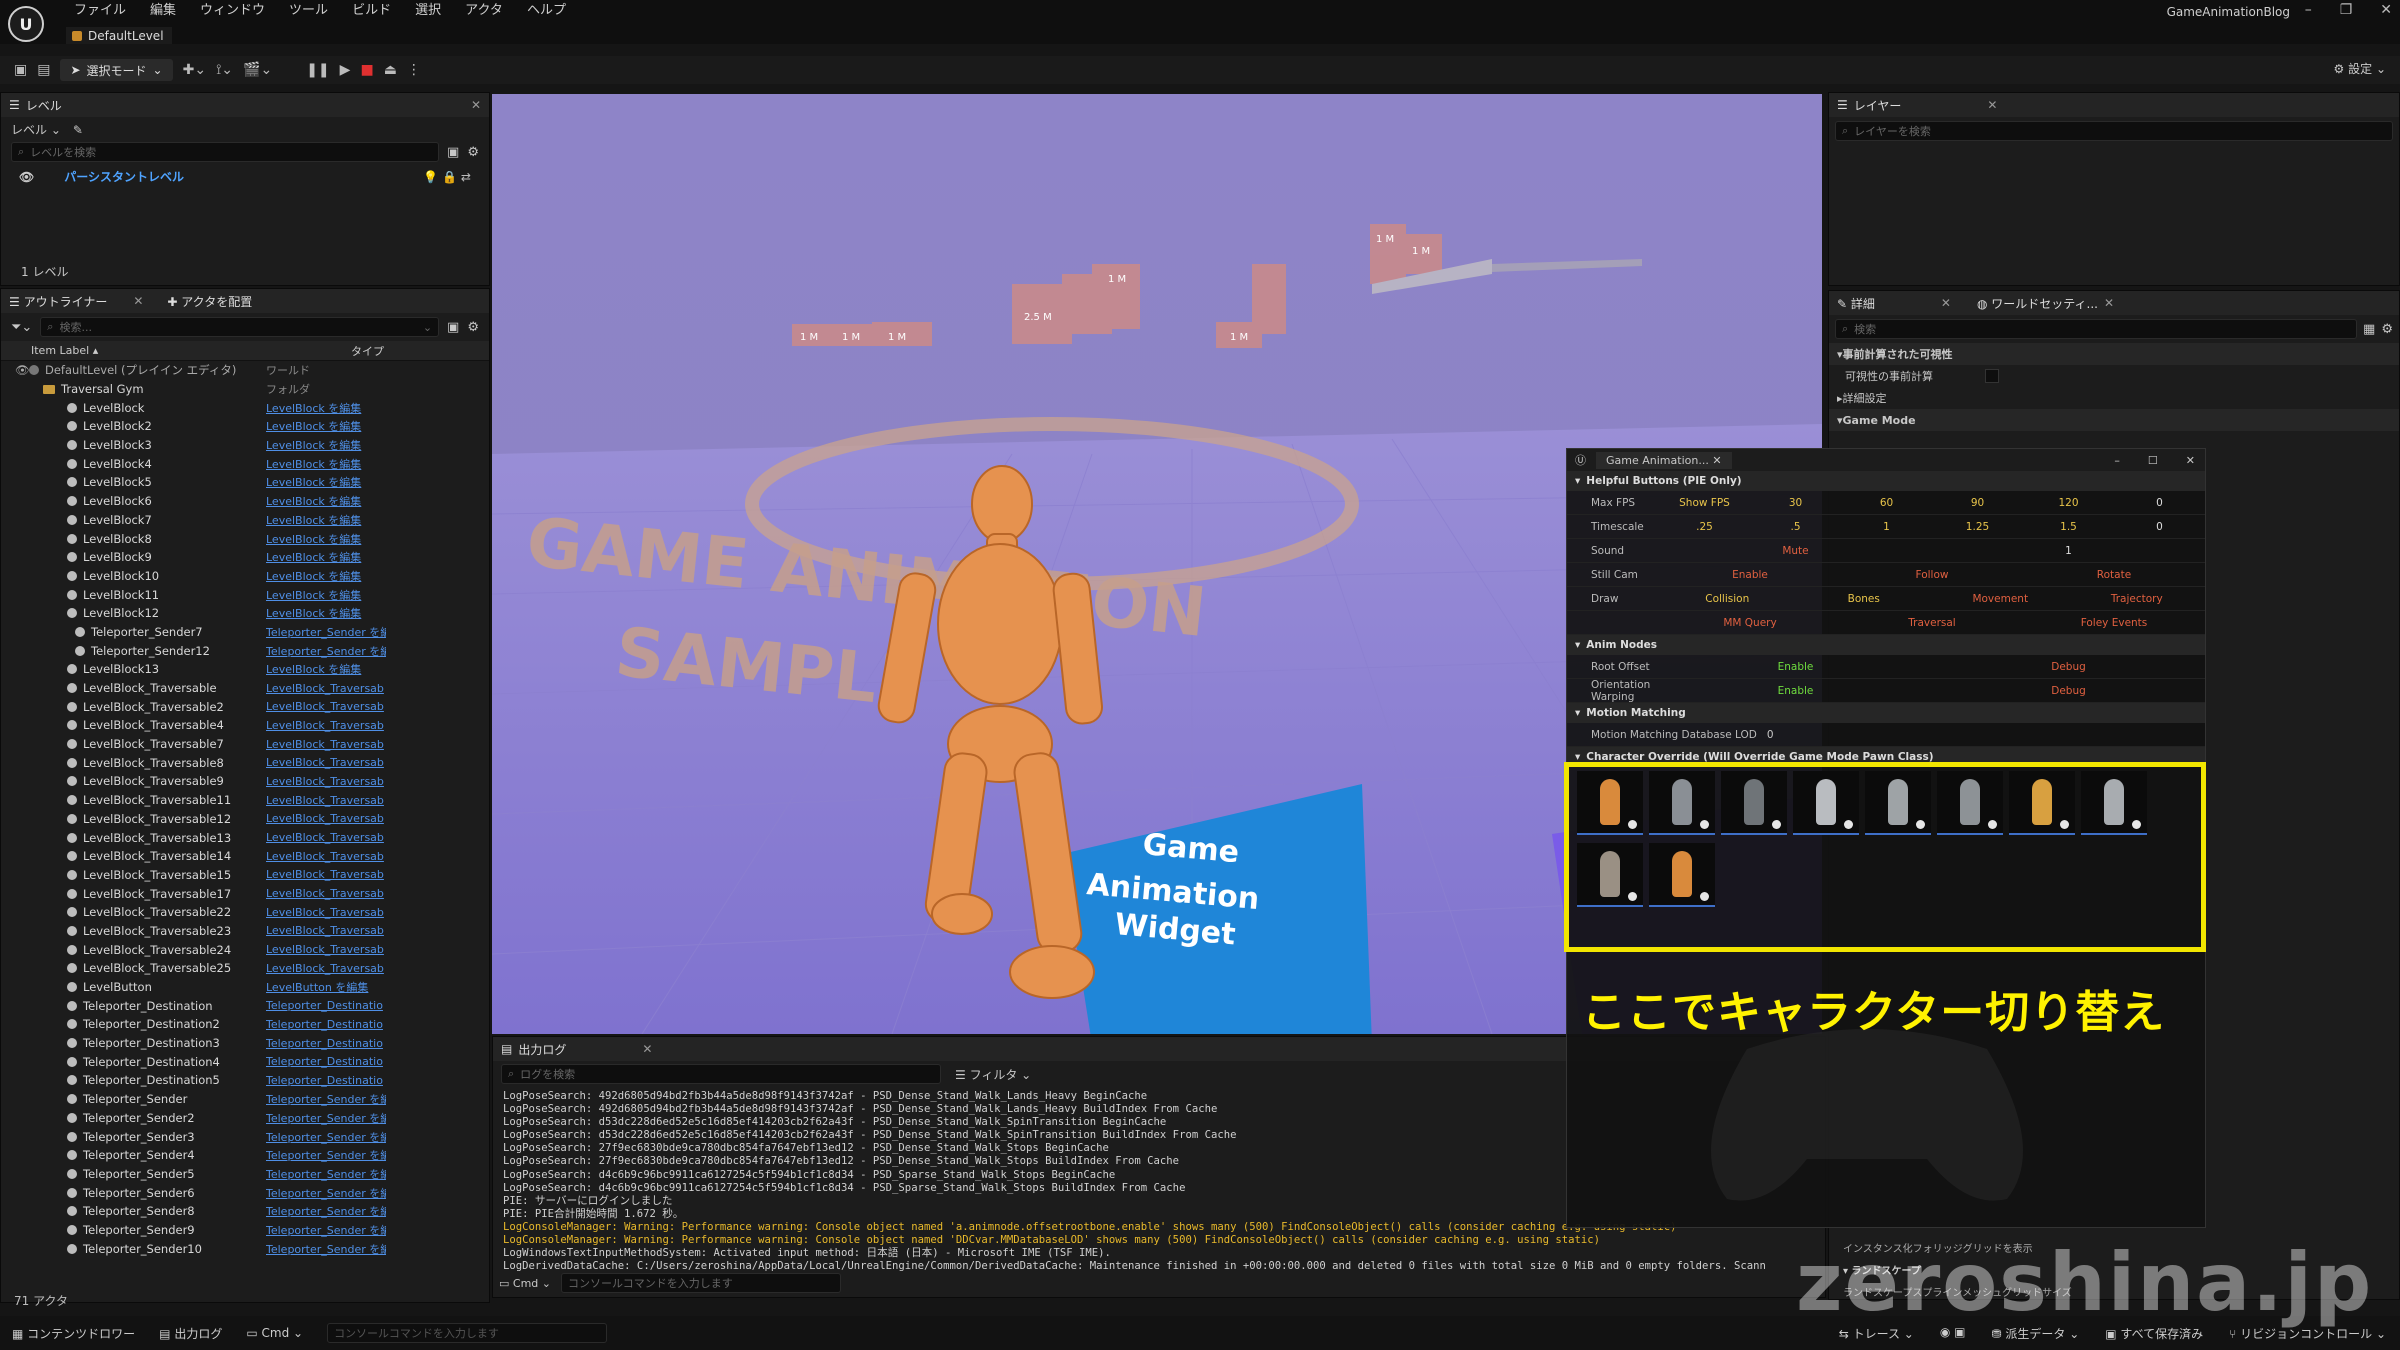 This screenshot has width=2400, height=1350. What do you see at coordinates (447, 177) in the screenshot?
I see `lightbulb-icon: 💡 🔒 ⇄` at bounding box center [447, 177].